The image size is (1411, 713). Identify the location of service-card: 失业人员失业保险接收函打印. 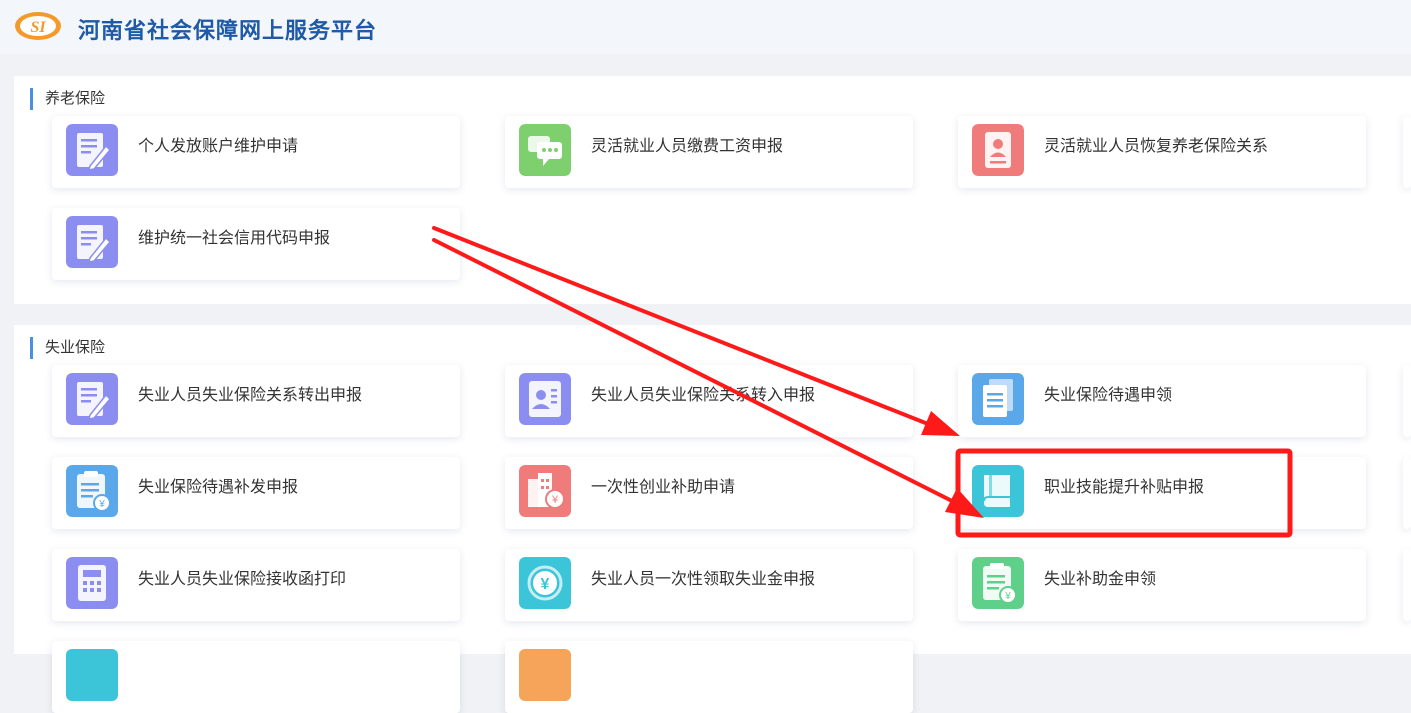
(256, 585).